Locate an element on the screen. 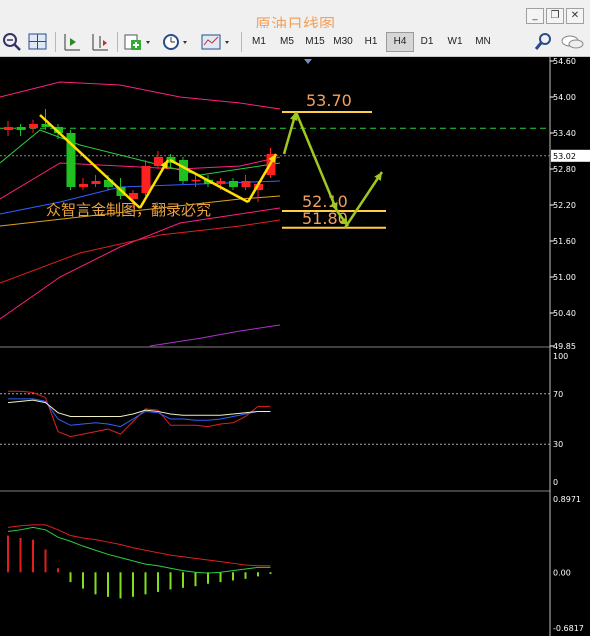  y-tick-label: 51.60 is located at coordinates (564, 241).